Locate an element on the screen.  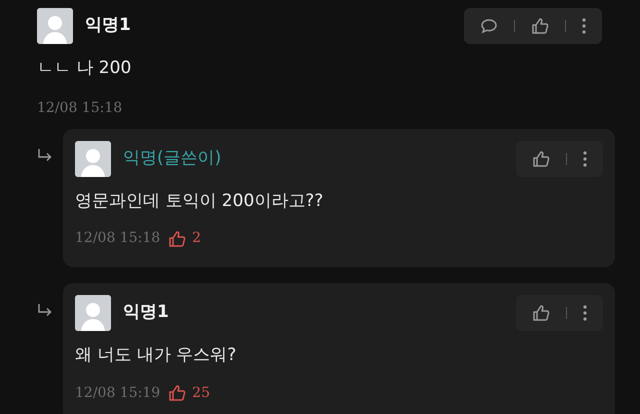
comment-text: 영문과인데 토익이 200이라고?? is located at coordinates (199, 201).